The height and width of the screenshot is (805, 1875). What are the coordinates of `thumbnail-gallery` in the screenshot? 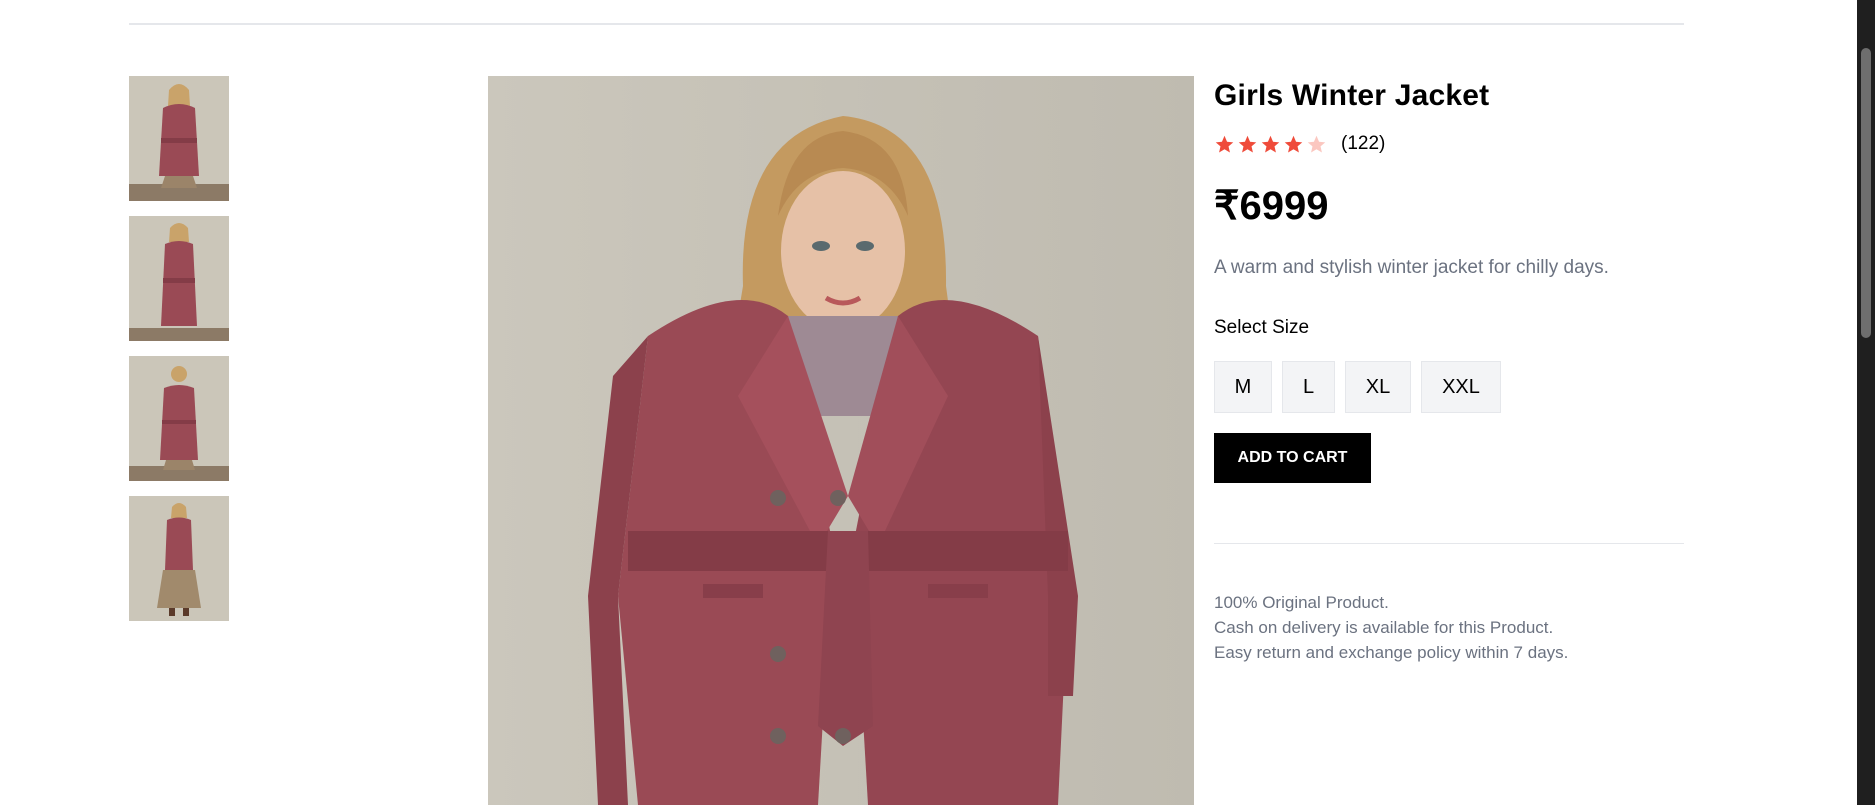 It's located at (179, 356).